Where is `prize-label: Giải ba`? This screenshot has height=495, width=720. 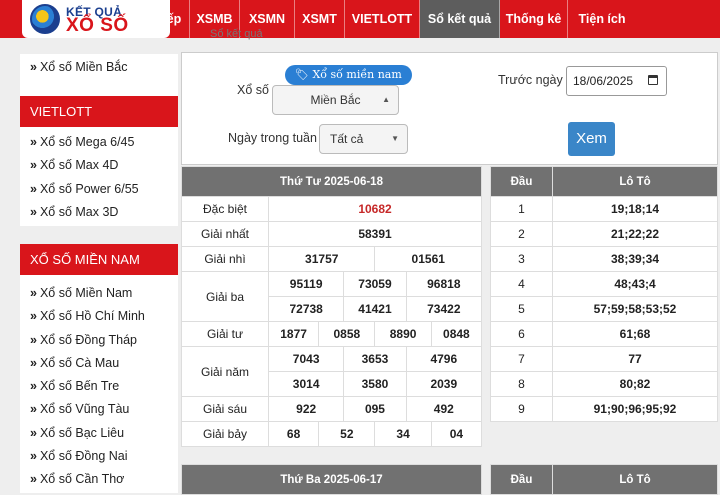 prize-label: Giải ba is located at coordinates (225, 296).